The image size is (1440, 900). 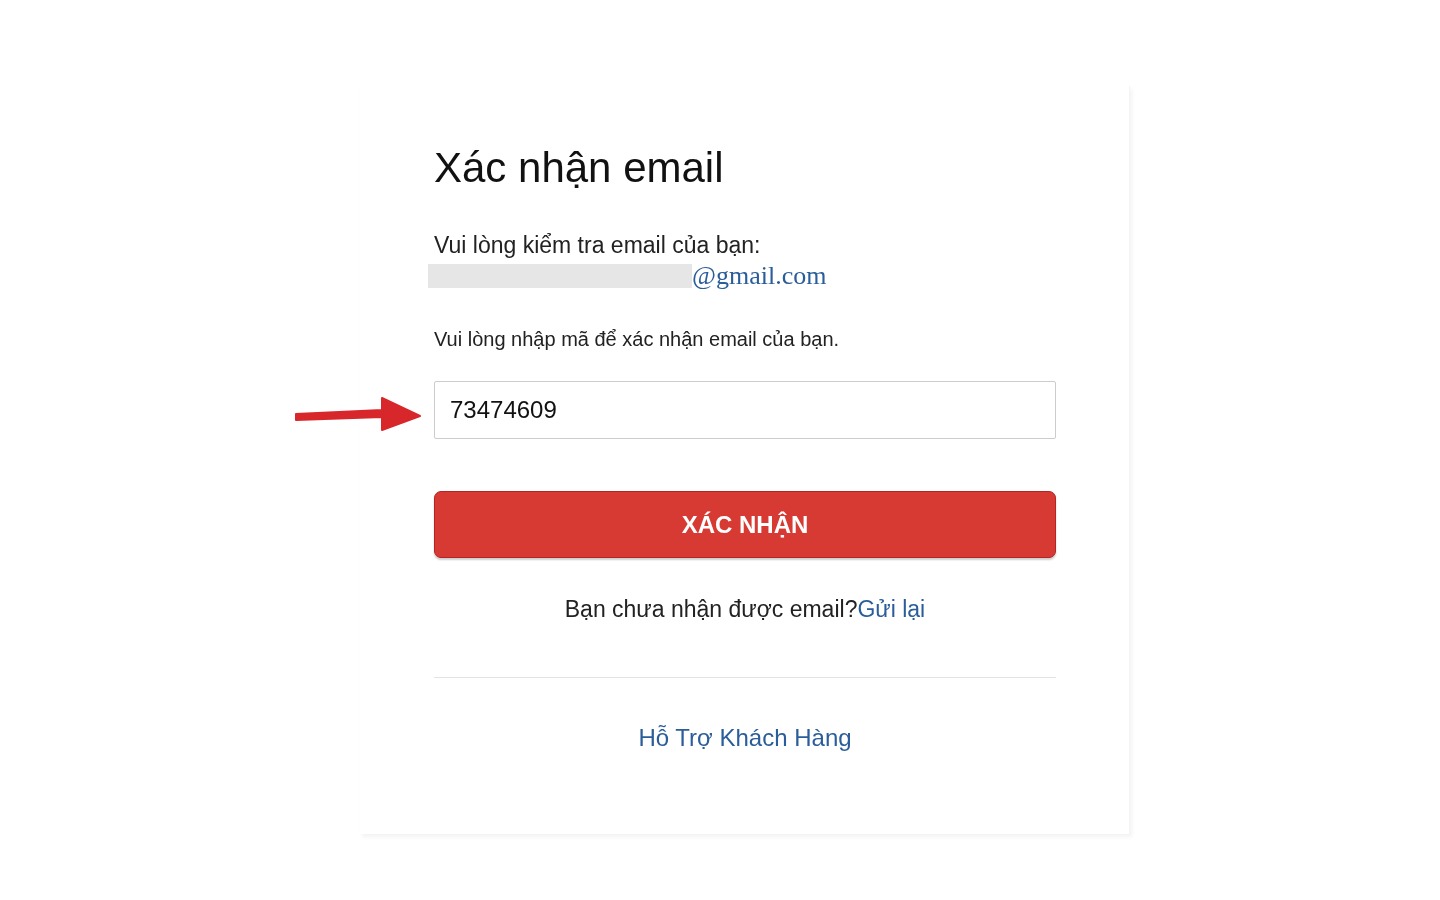 I want to click on page-title: Xác nhận email, so click(x=579, y=168).